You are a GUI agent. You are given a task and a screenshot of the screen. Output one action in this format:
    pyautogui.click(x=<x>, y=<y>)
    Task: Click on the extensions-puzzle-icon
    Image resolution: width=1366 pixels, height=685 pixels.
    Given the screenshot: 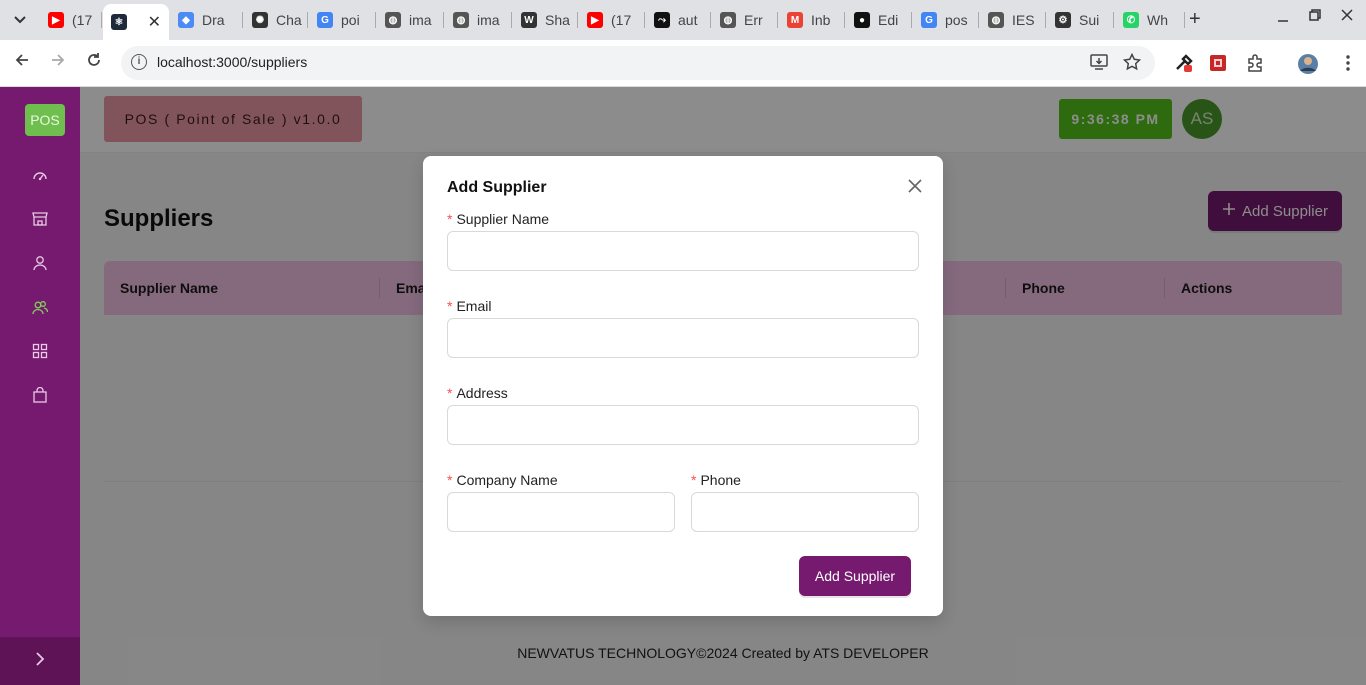 What is the action you would take?
    pyautogui.click(x=1255, y=63)
    